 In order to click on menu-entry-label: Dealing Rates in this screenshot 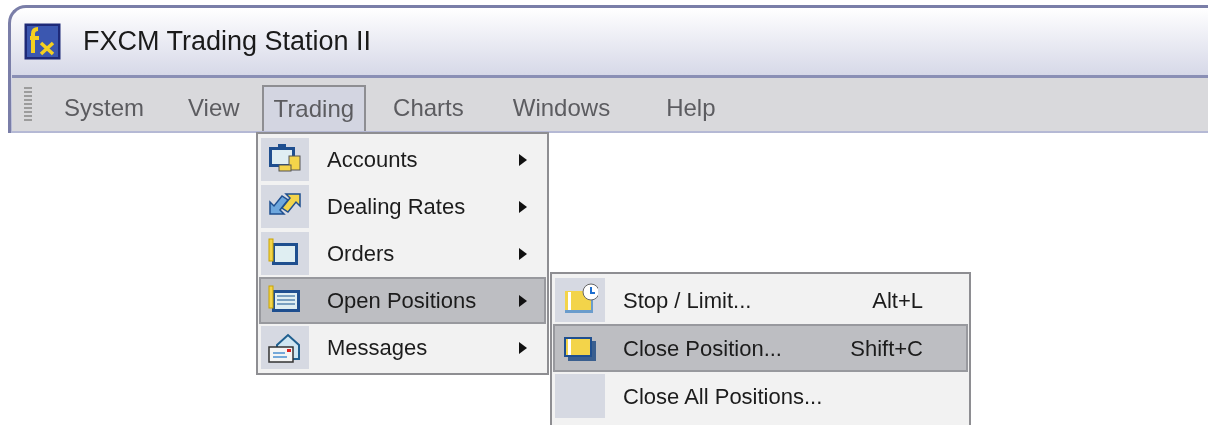, I will do `click(397, 207)`.